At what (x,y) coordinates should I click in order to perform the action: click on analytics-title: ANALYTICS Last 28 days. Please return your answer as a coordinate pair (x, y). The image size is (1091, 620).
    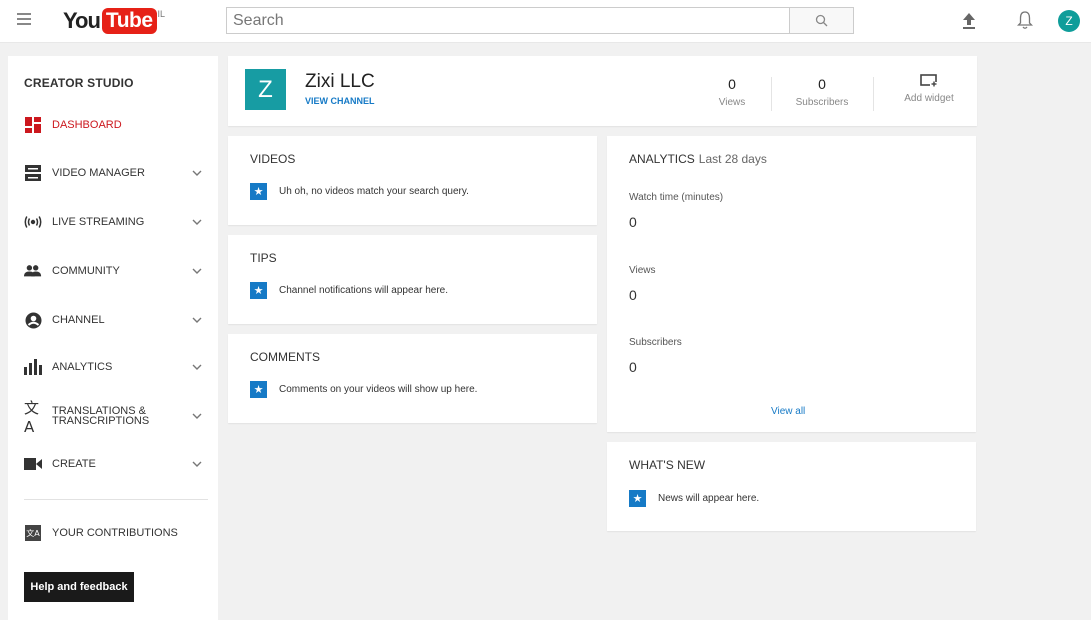
    Looking at the image, I should click on (698, 159).